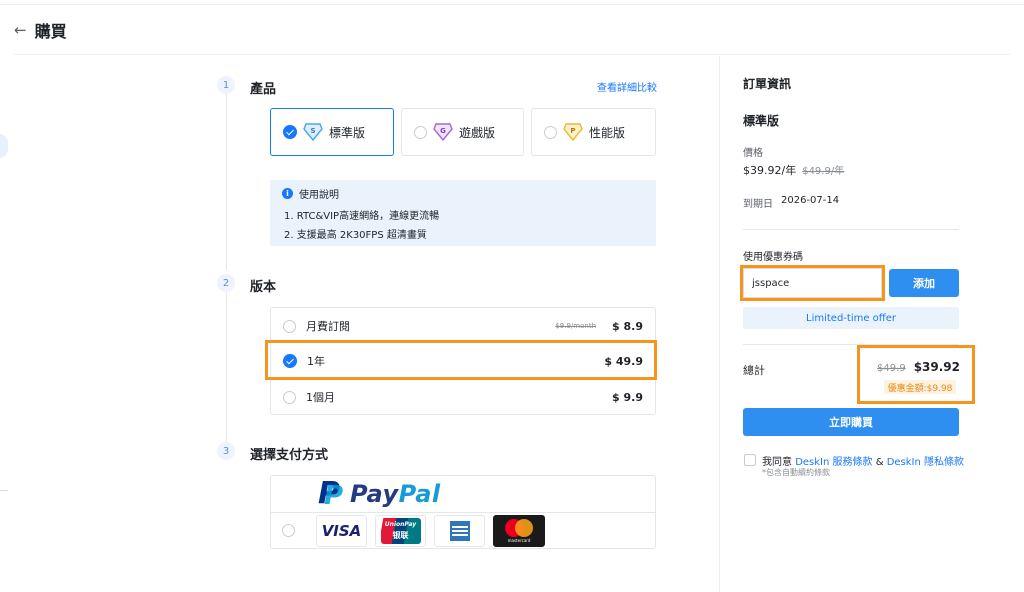 The height and width of the screenshot is (592, 1024). Describe the element at coordinates (925, 462) in the screenshot. I see `privacy-link: DeskIn 隱私條款` at that location.